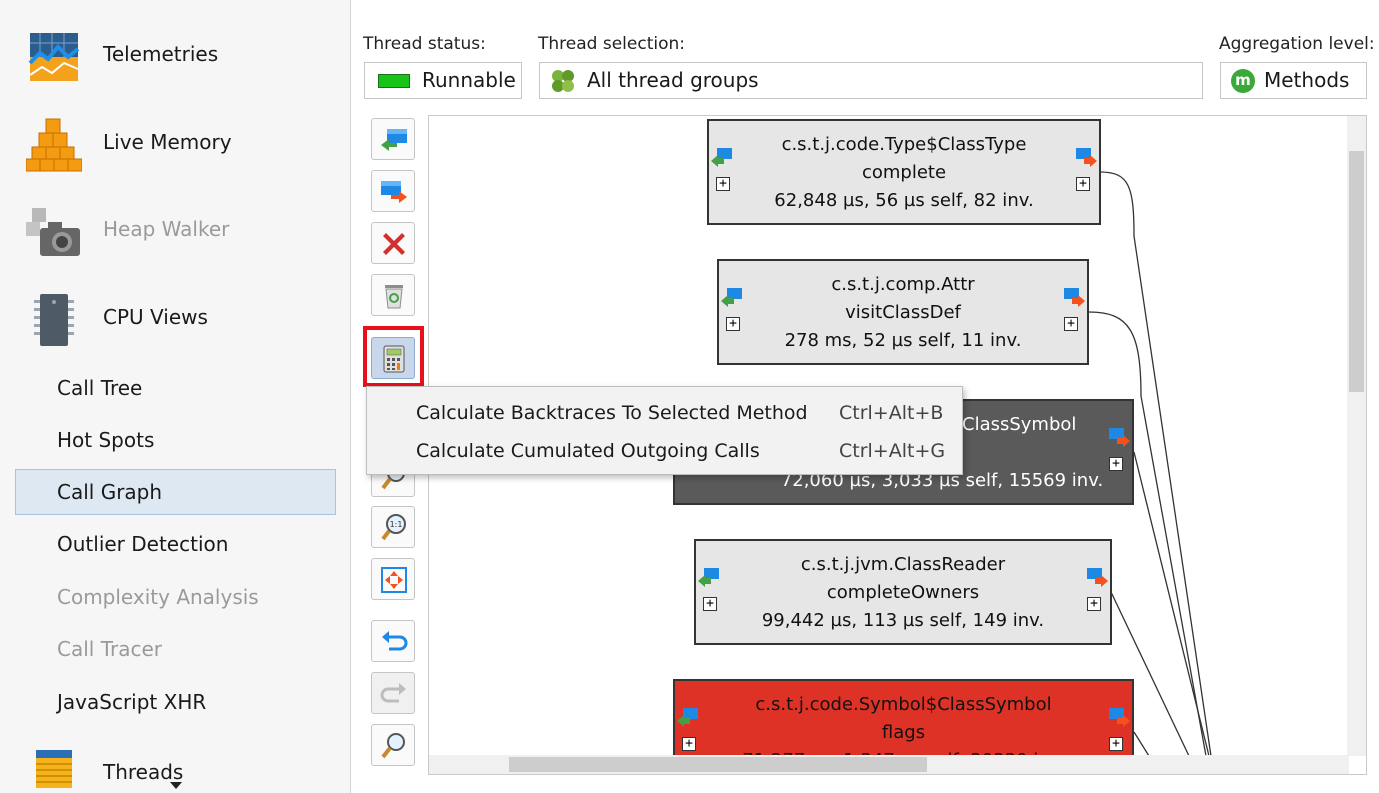  I want to click on redo-button, so click(393, 693).